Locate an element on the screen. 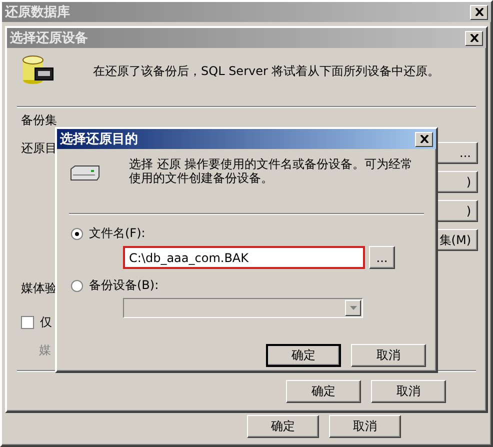 Image resolution: width=493 pixels, height=447 pixels. radio-button is located at coordinates (77, 234).